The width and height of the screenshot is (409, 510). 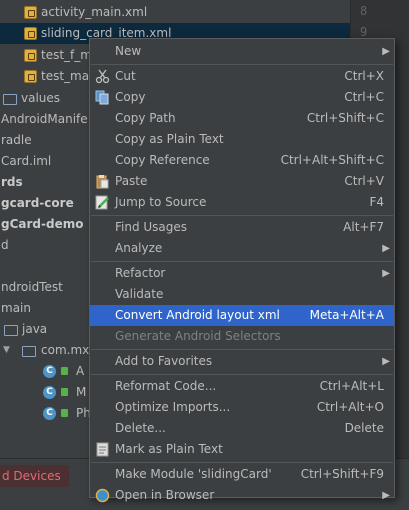 I want to click on menu-item-copy-path: Copy Path Ctrl+Shift+C, so click(x=242, y=118).